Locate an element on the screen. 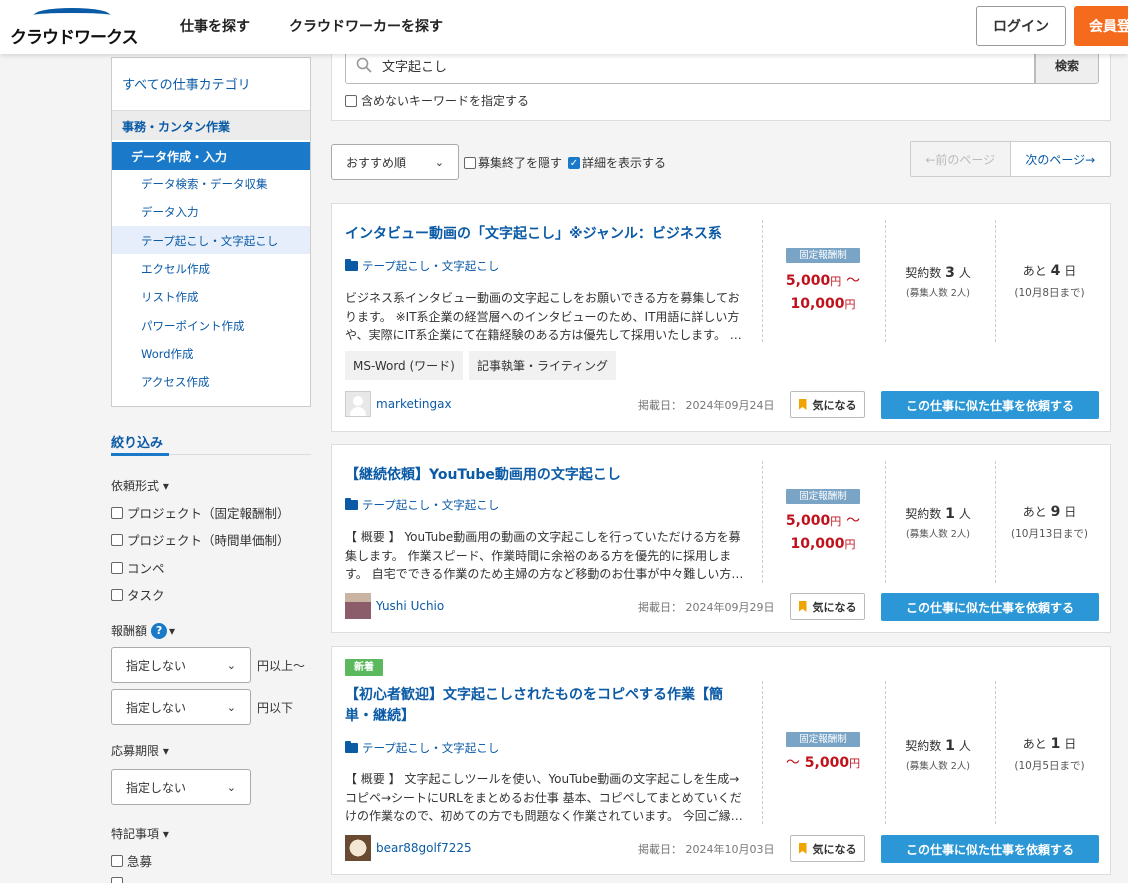 The height and width of the screenshot is (883, 1128). client-username: Yushi Uchio is located at coordinates (410, 606).